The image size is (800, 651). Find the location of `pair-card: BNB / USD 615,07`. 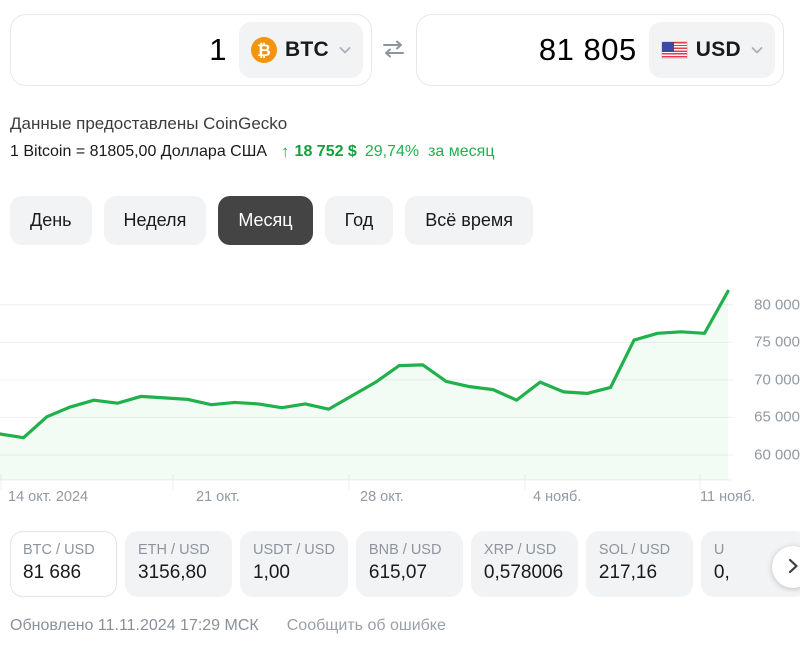

pair-card: BNB / USD 615,07 is located at coordinates (409, 564).